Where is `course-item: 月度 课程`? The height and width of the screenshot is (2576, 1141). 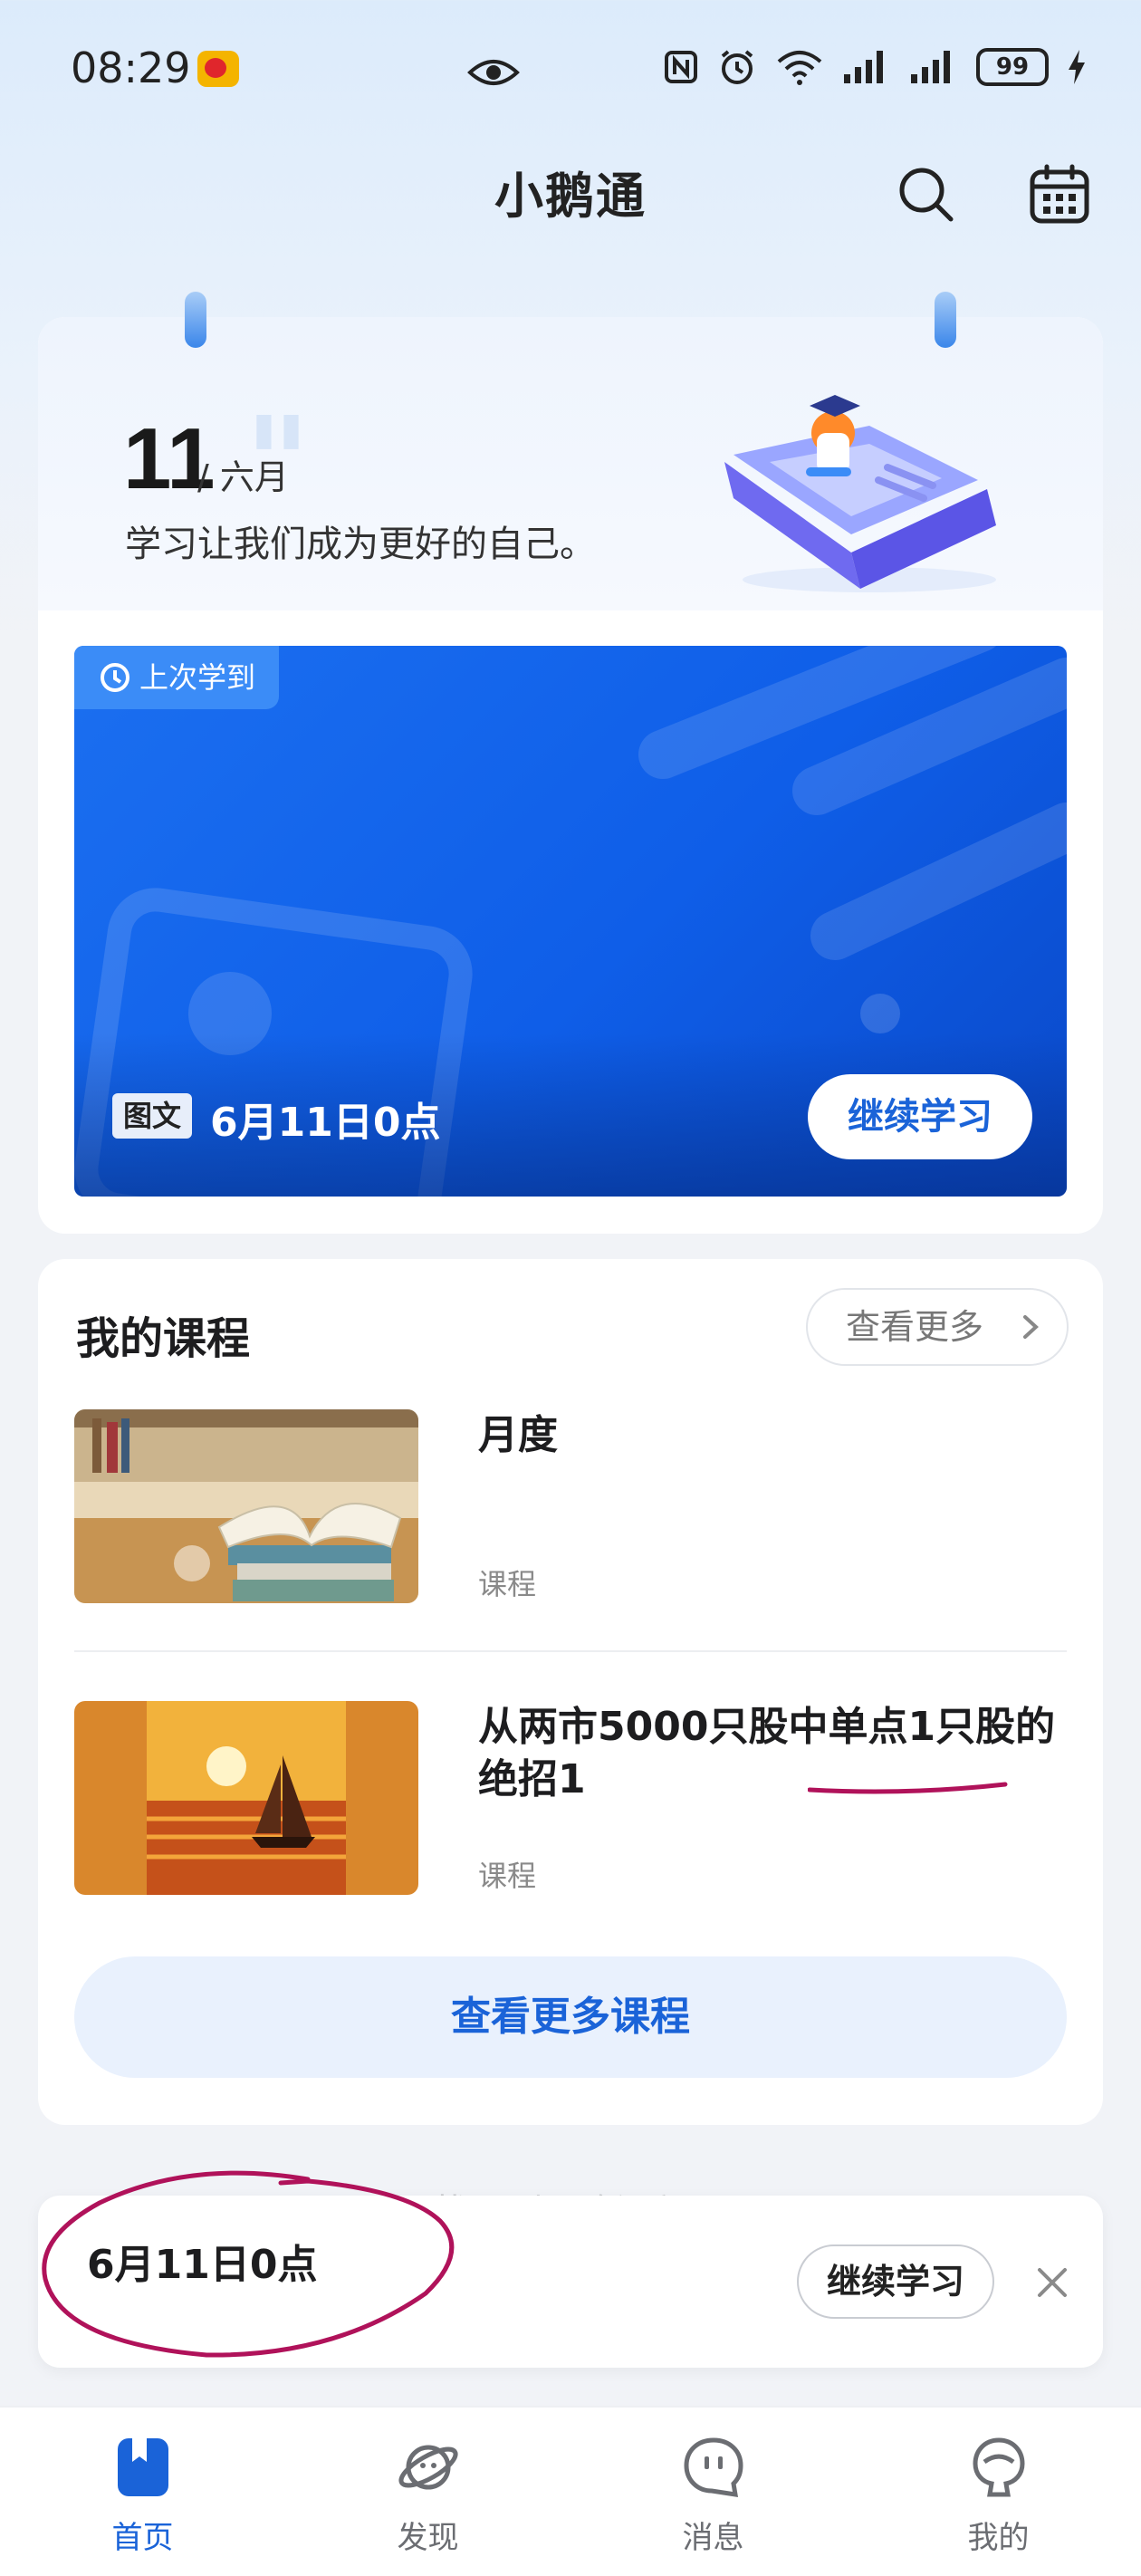
course-item: 月度 课程 is located at coordinates (570, 1506).